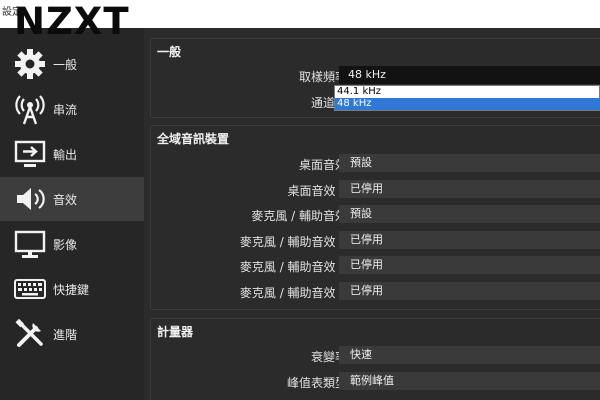 This screenshot has width=600, height=400. I want to click on sidebar-item-general: 一般, so click(72, 64).